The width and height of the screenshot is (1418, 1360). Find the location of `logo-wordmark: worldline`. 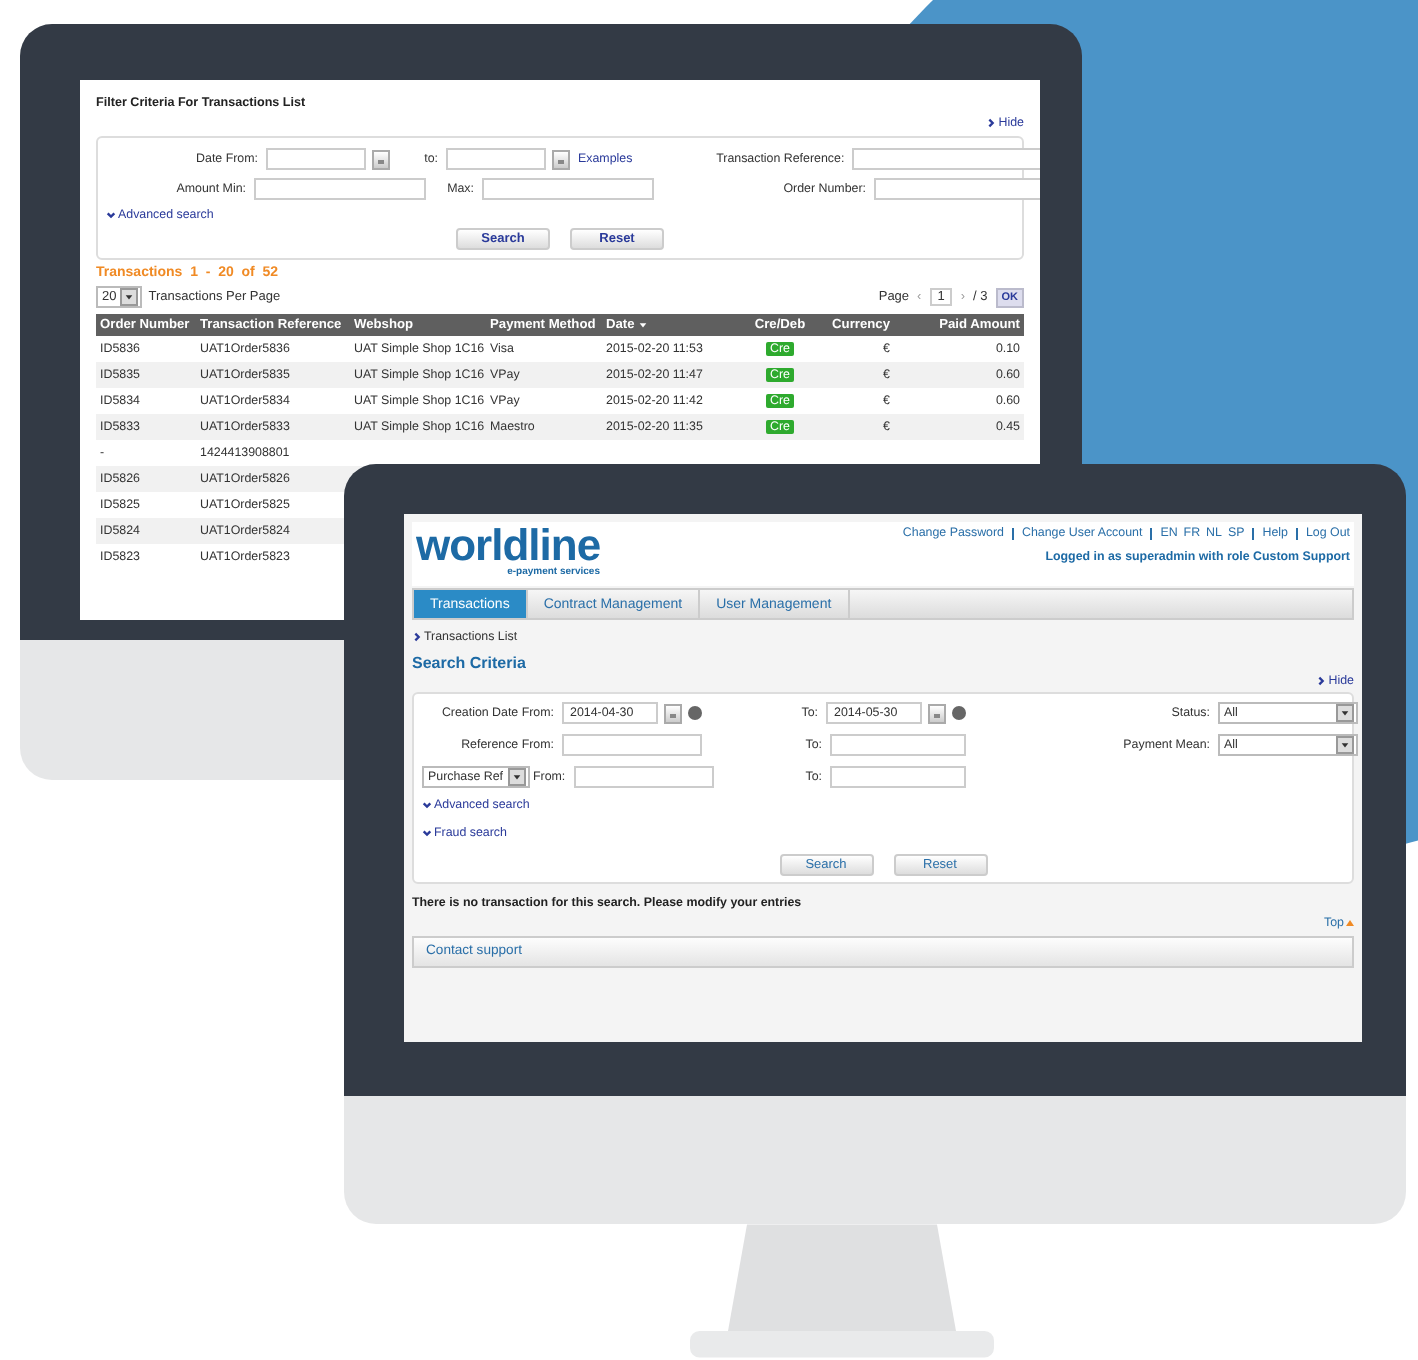

logo-wordmark: worldline is located at coordinates (508, 546).